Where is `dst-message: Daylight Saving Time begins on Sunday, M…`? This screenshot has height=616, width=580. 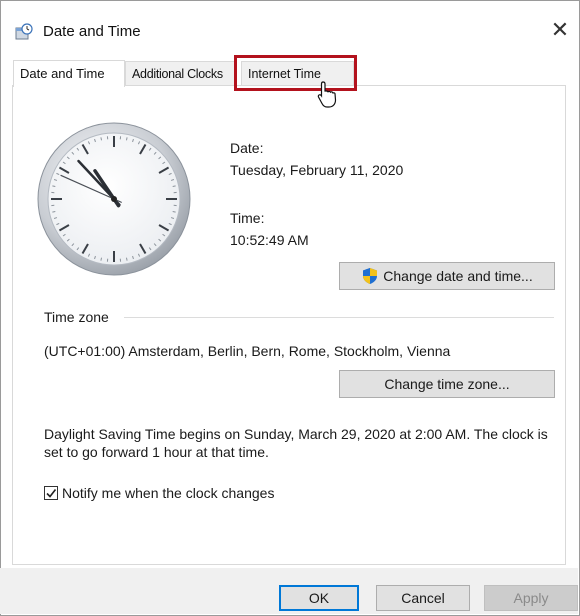 dst-message: Daylight Saving Time begins on Sunday, M… is located at coordinates (296, 443).